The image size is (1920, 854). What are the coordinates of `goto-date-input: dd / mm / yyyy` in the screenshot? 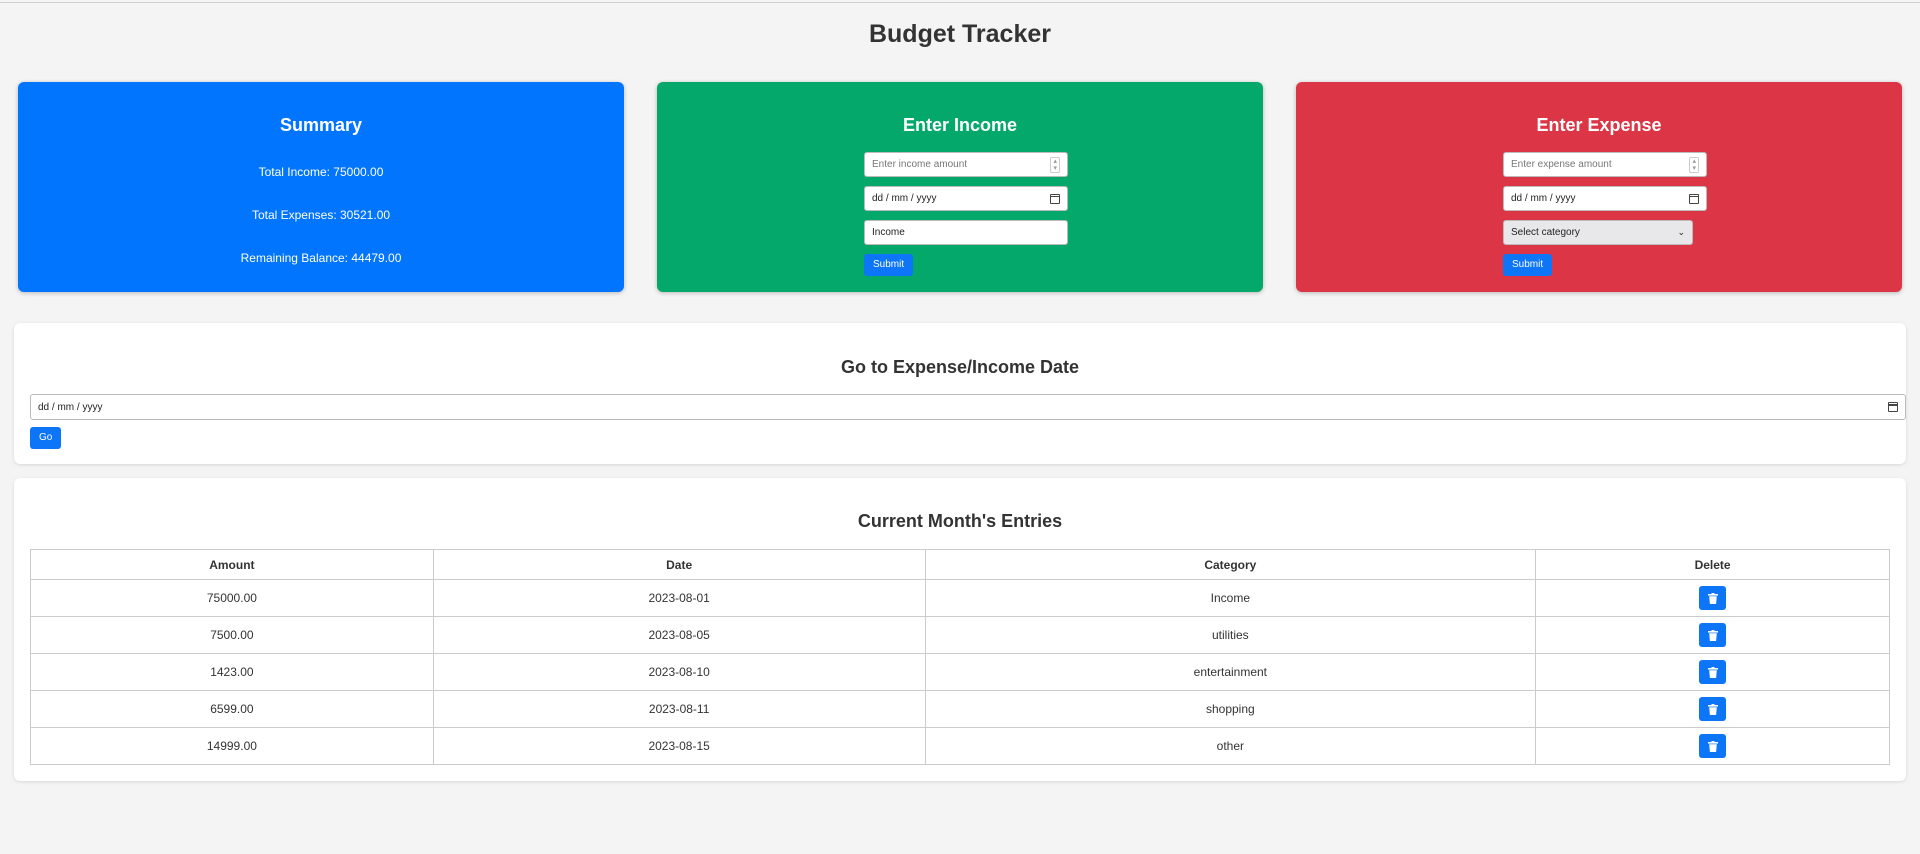 It's located at (968, 407).